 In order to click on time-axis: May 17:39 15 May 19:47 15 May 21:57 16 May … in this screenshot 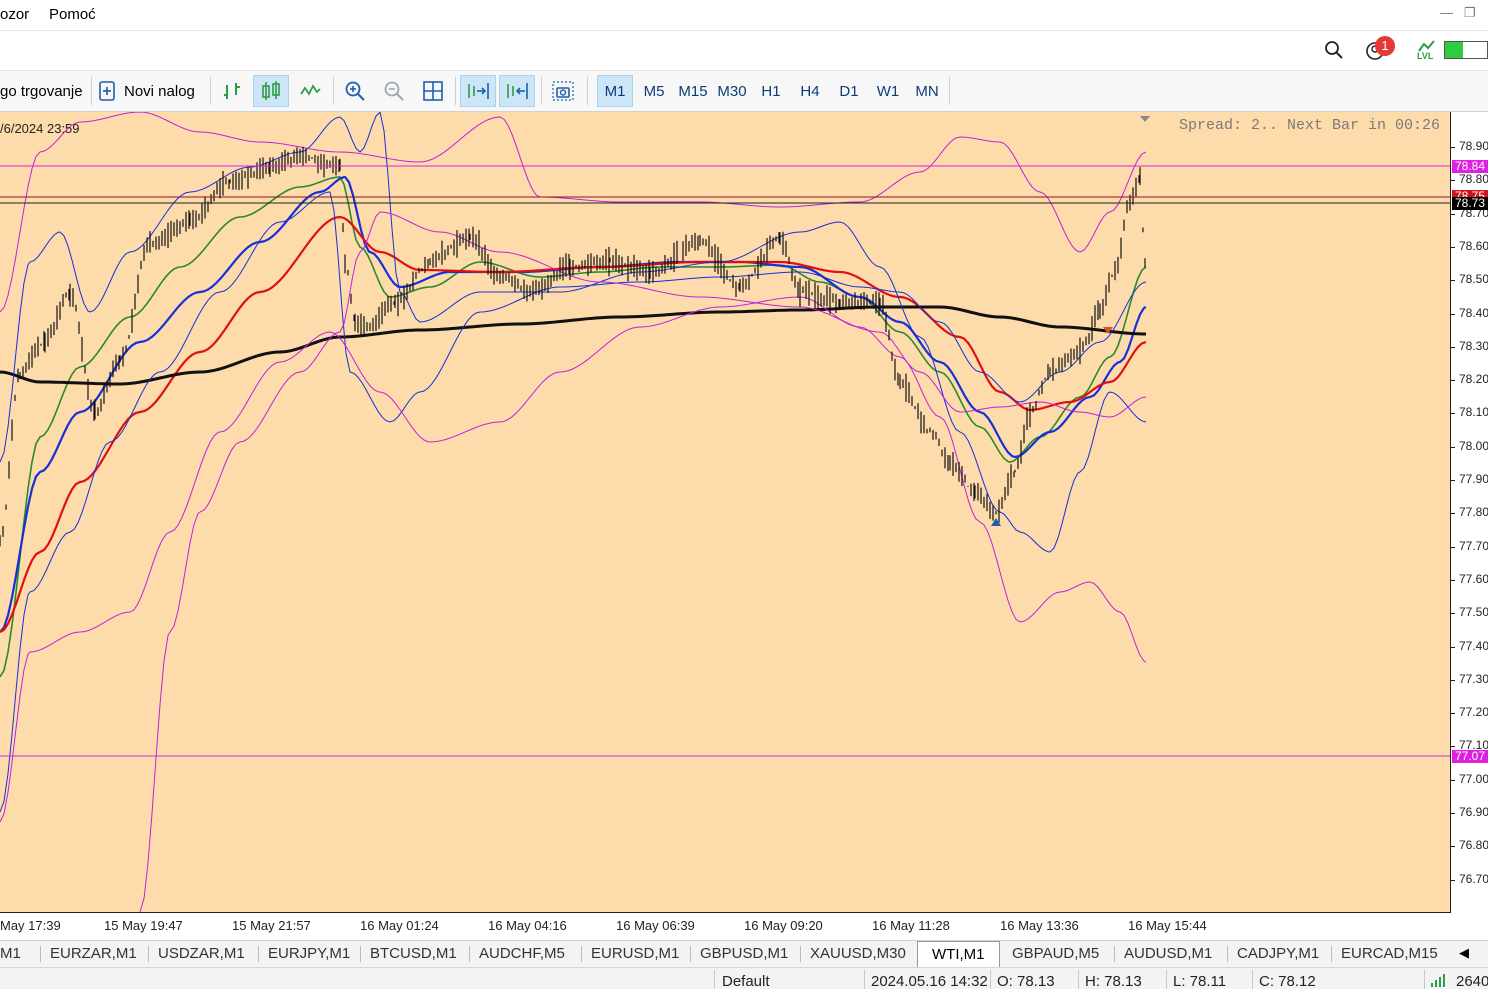, I will do `click(725, 926)`.